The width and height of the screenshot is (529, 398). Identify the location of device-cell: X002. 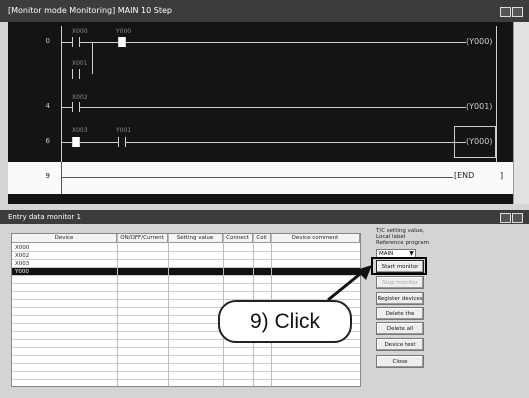
(22, 256).